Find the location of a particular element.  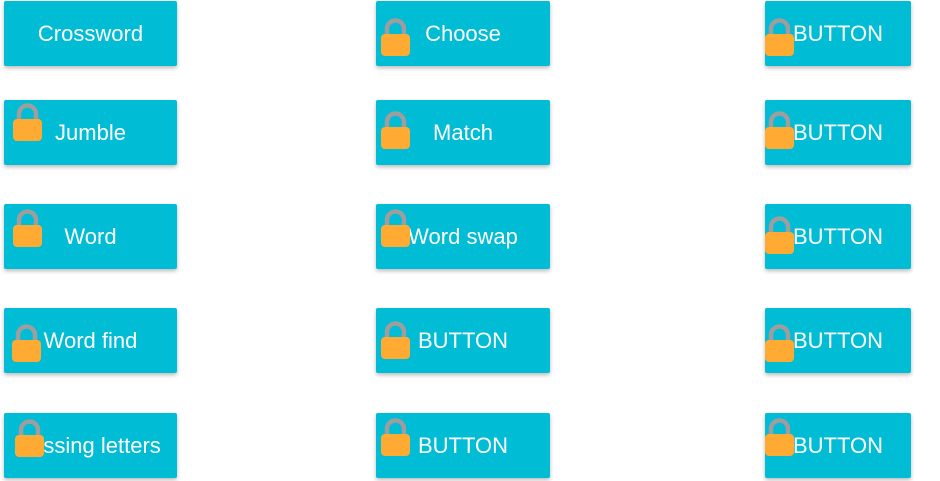

button-label: Word swap is located at coordinates (463, 236).